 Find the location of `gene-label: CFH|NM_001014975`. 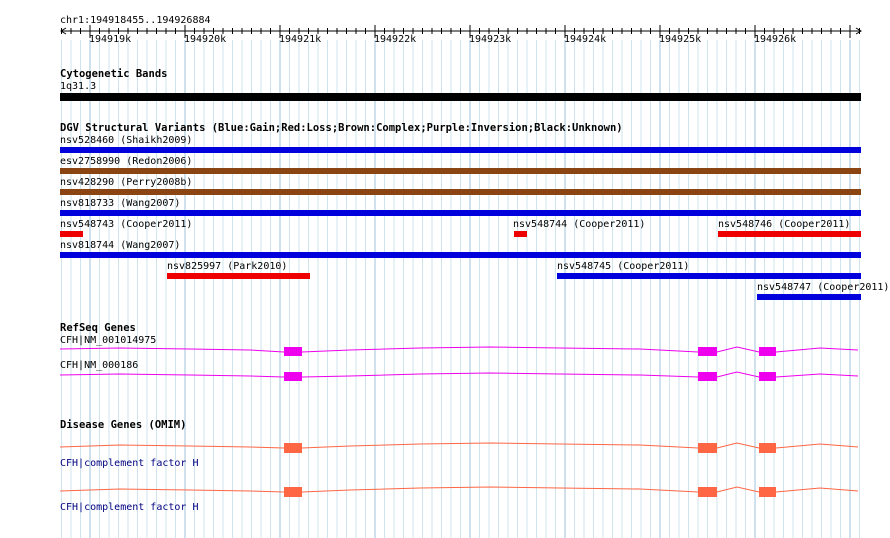

gene-label: CFH|NM_001014975 is located at coordinates (108, 340).